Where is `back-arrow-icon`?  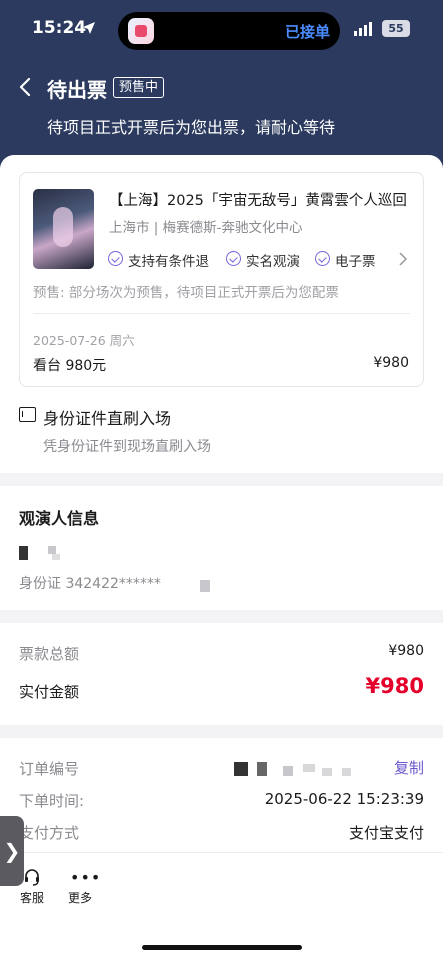 back-arrow-icon is located at coordinates (25, 87).